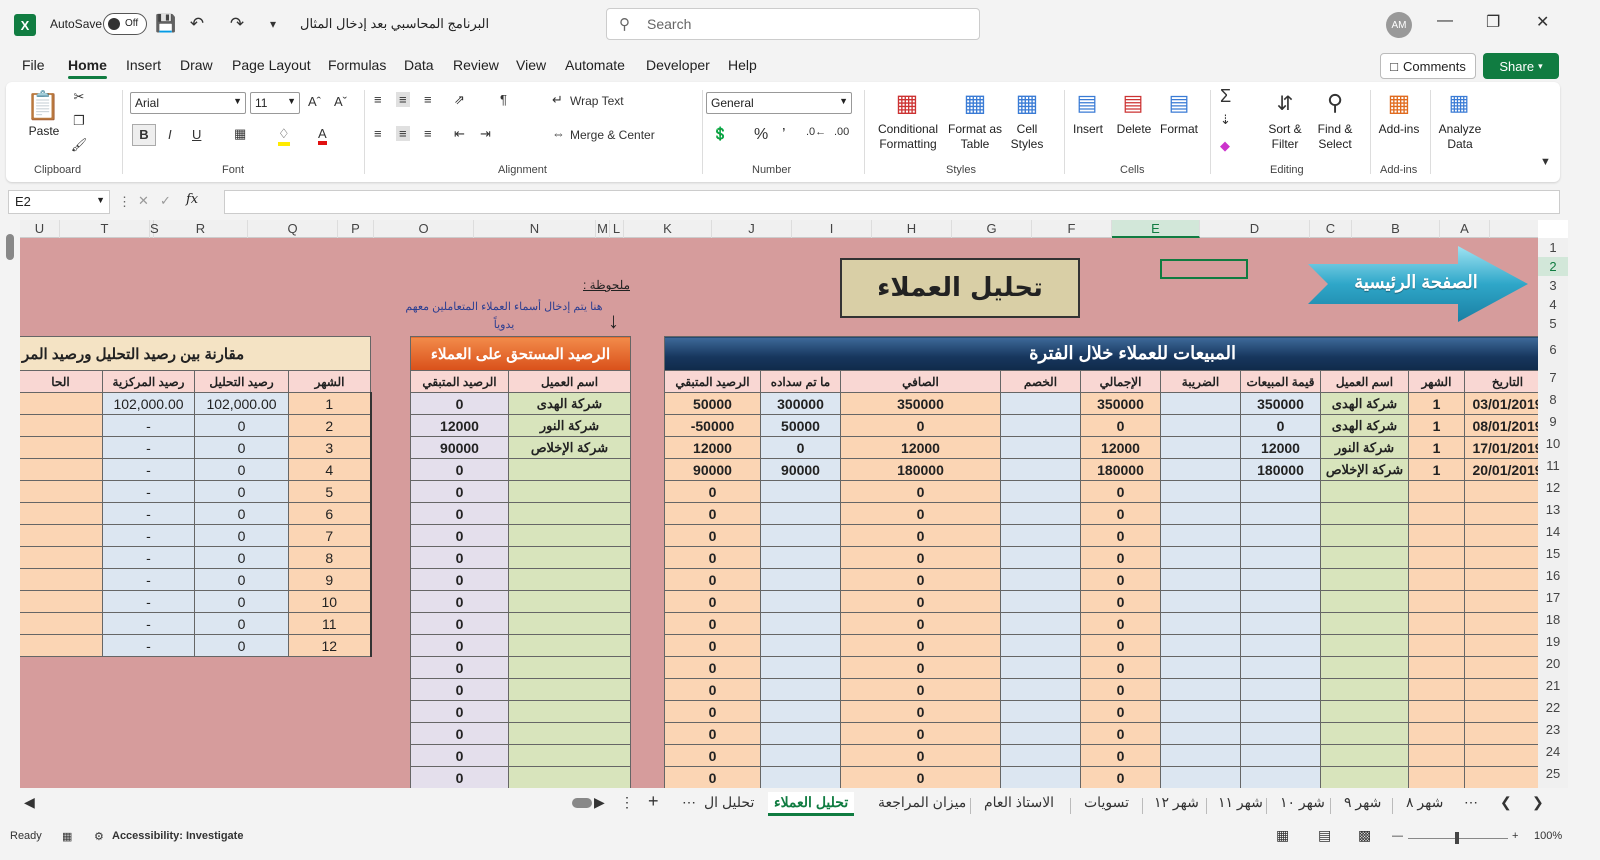  Describe the element at coordinates (1364, 447) in the screenshot. I see `table-cell: شركة النور` at that location.